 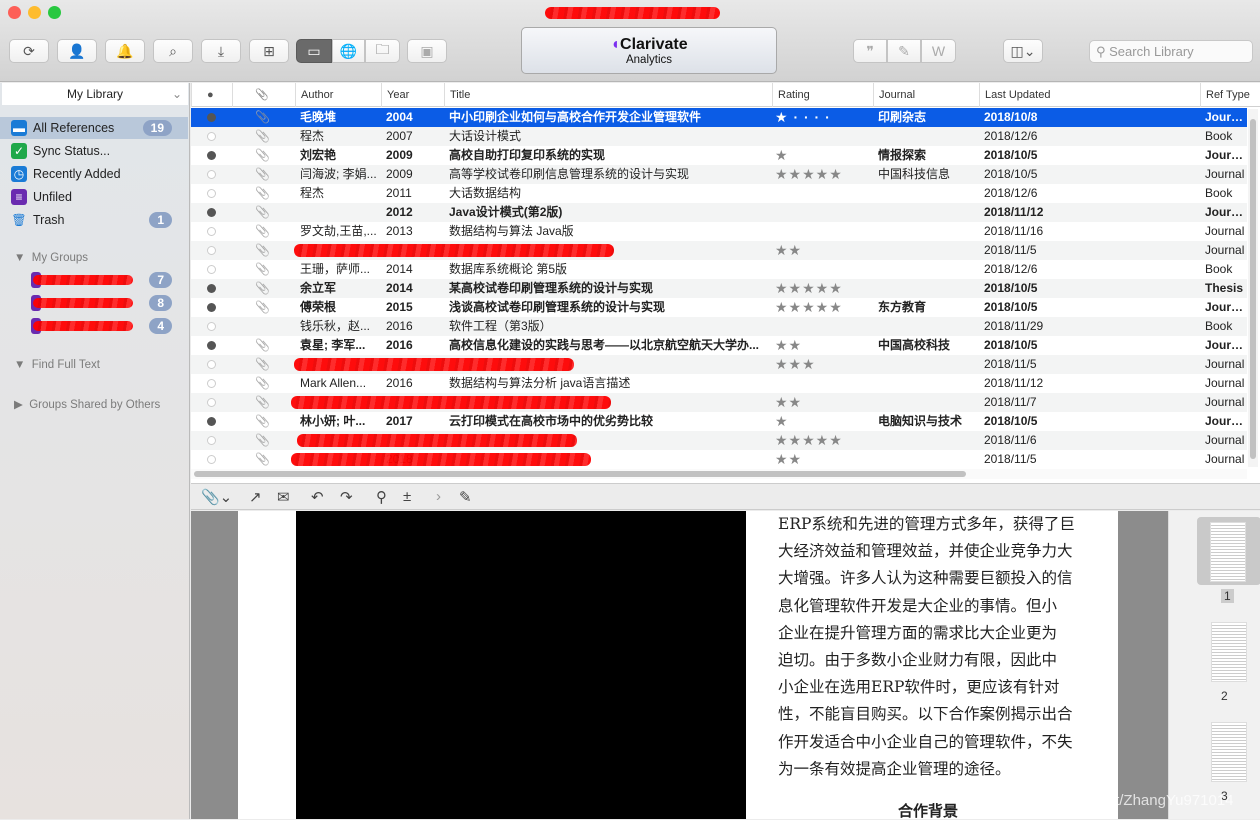 What do you see at coordinates (719, 212) in the screenshot?
I see `table-row: 📎 2012 Java设计模式(第2版) 2018/11/12 Journal` at bounding box center [719, 212].